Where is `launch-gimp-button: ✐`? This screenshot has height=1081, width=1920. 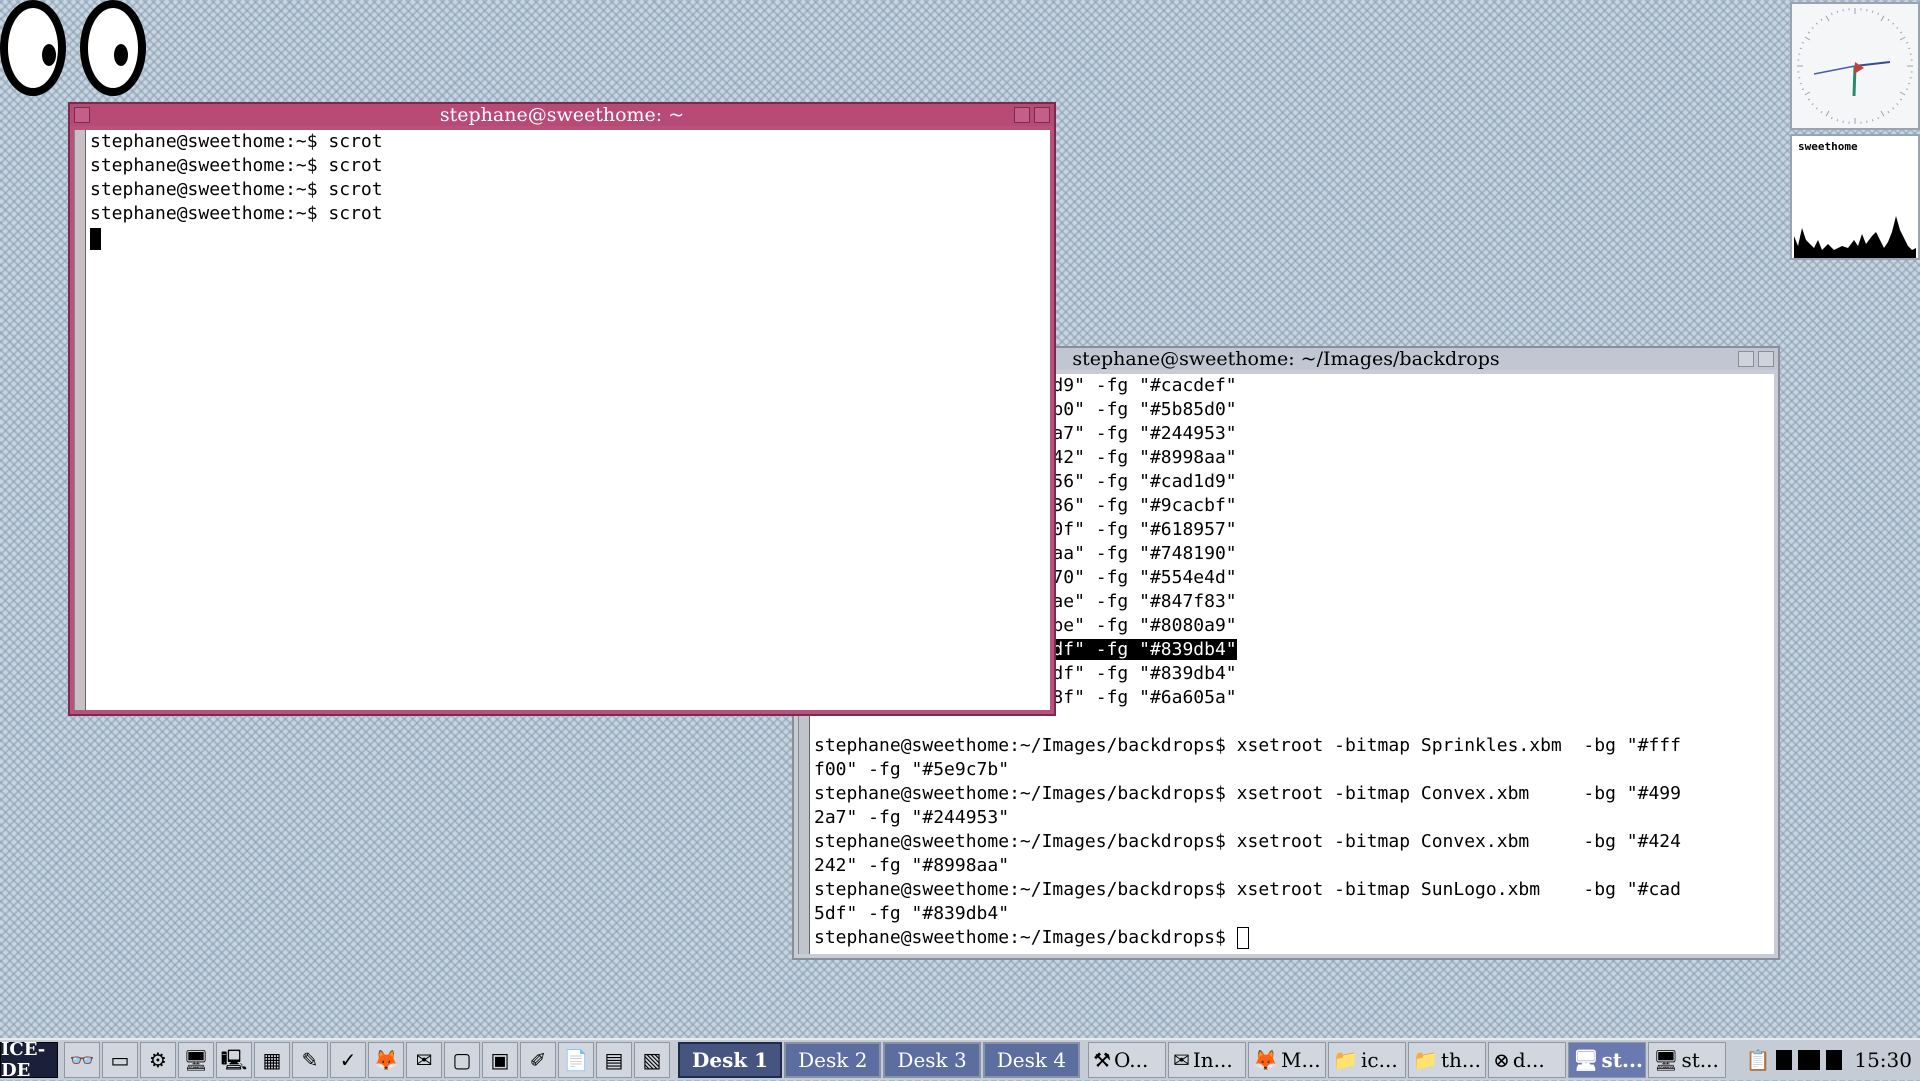
launch-gimp-button: ✐ is located at coordinates (538, 1060).